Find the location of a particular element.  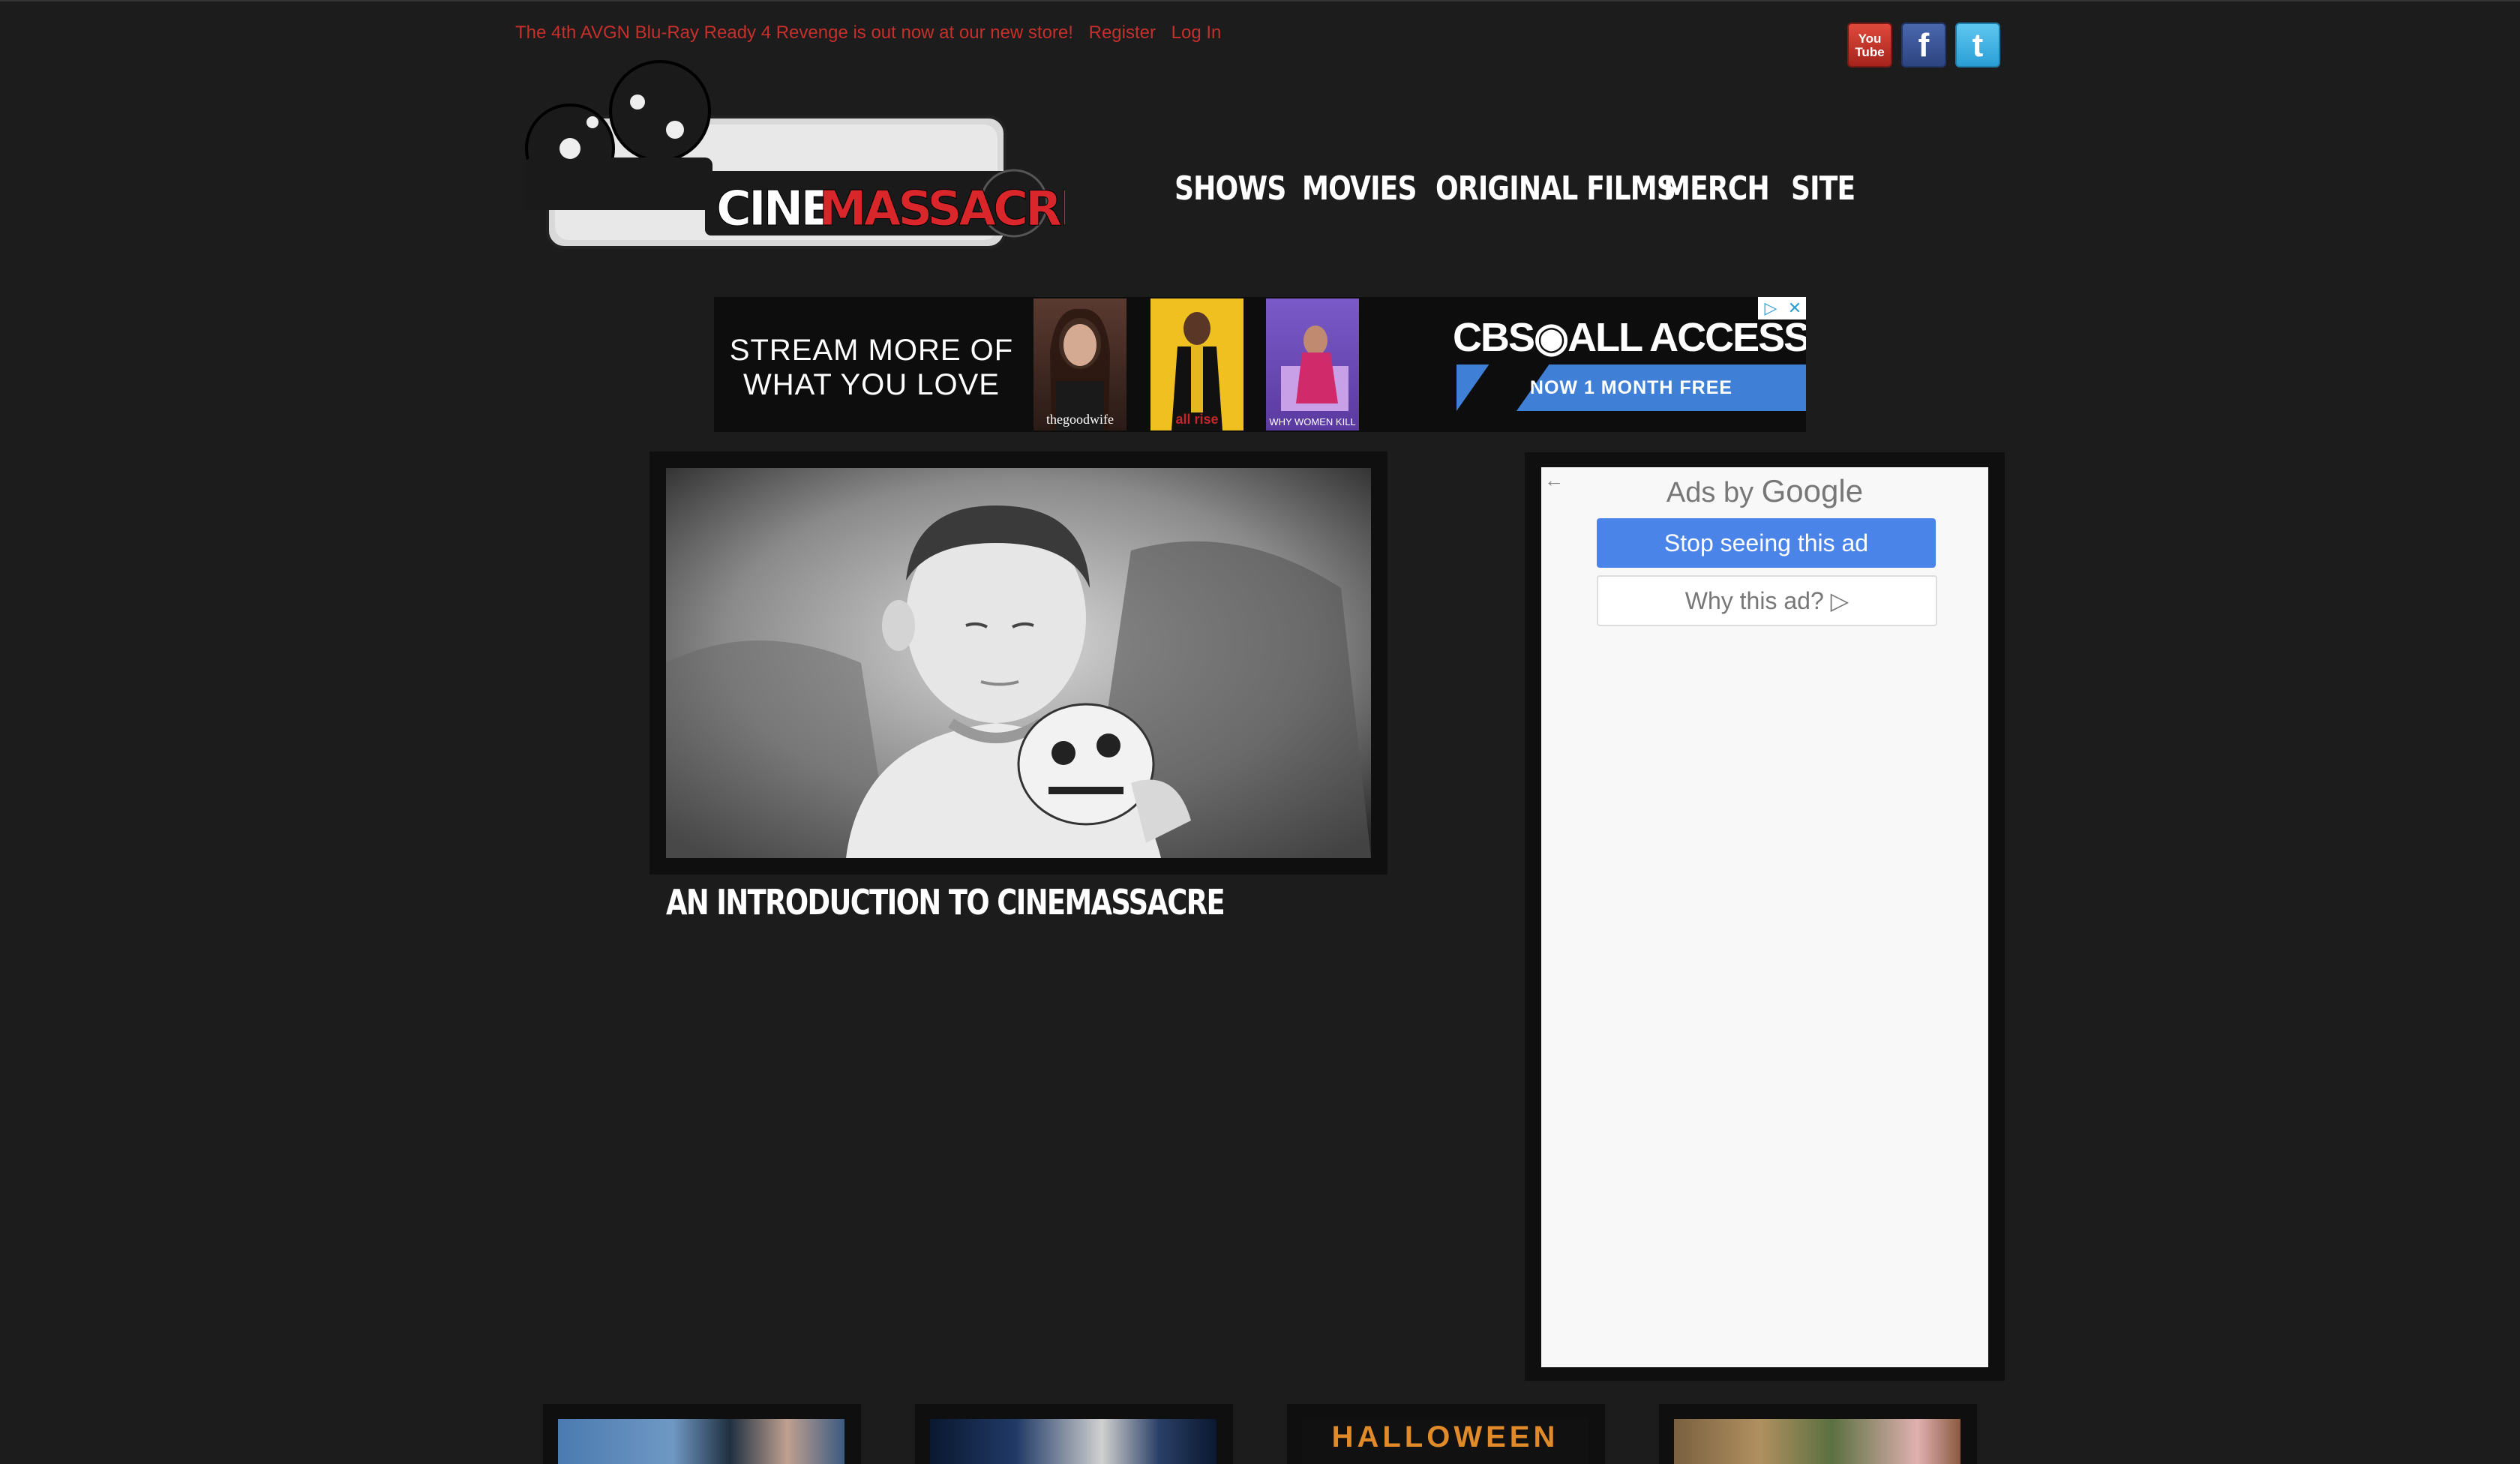

ads-by-google: Ads by Google is located at coordinates (1764, 491).